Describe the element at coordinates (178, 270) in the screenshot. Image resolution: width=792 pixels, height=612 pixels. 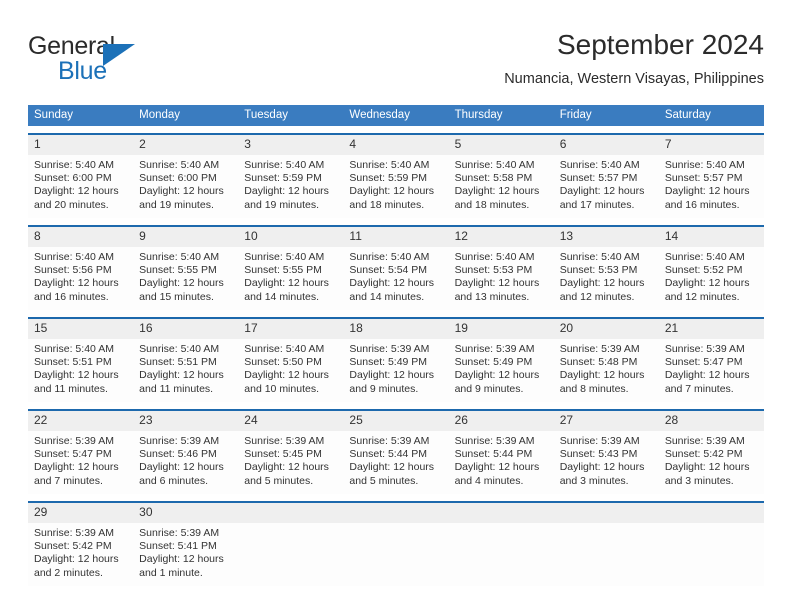
I see `sunset-text: Sunset: 5:55 PM` at that location.